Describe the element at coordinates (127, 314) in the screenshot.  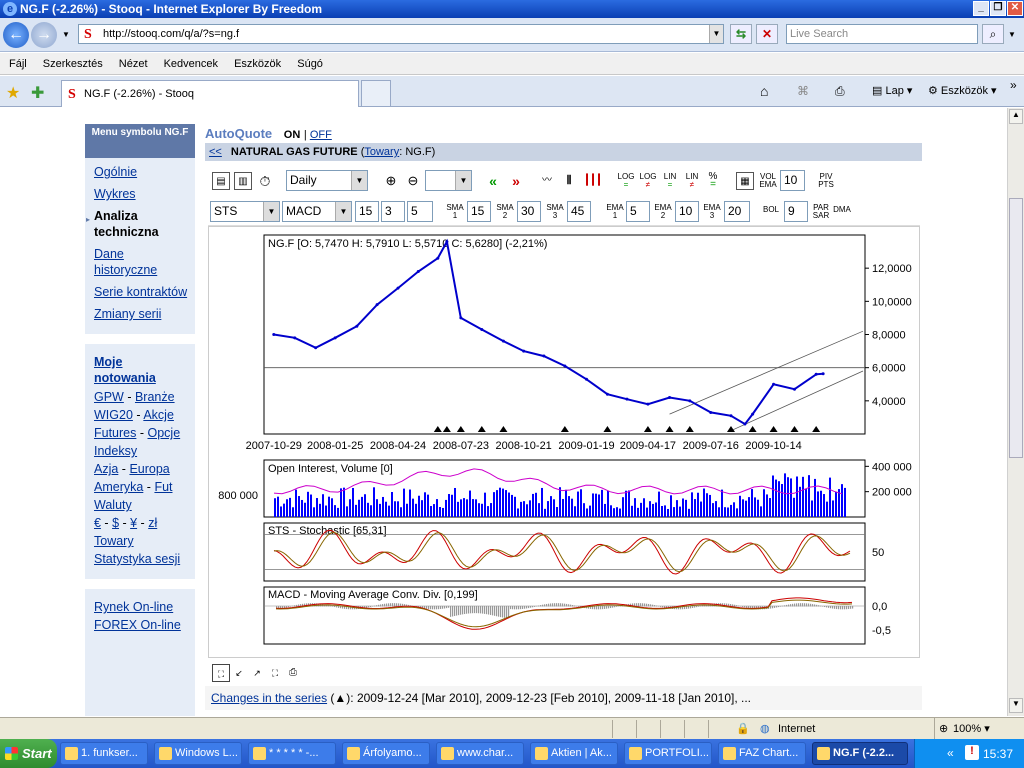
I see `sidebar-item-zmiany-serii: Zmiany serii` at that location.